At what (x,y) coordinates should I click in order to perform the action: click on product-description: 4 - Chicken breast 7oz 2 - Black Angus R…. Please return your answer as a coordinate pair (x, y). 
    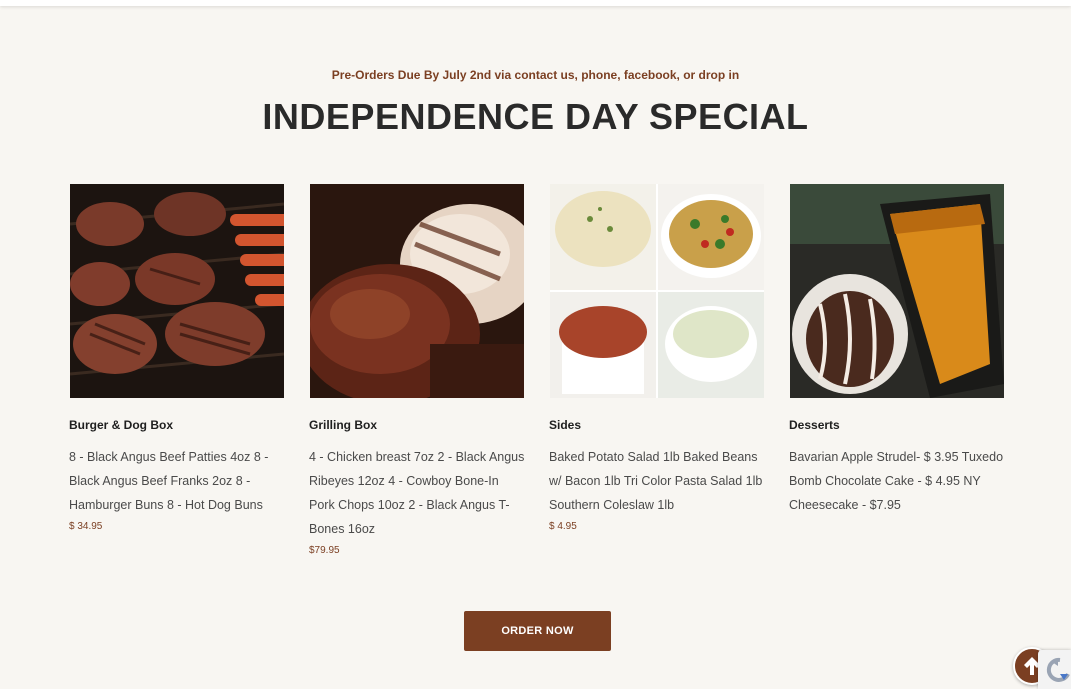
    Looking at the image, I should click on (417, 493).